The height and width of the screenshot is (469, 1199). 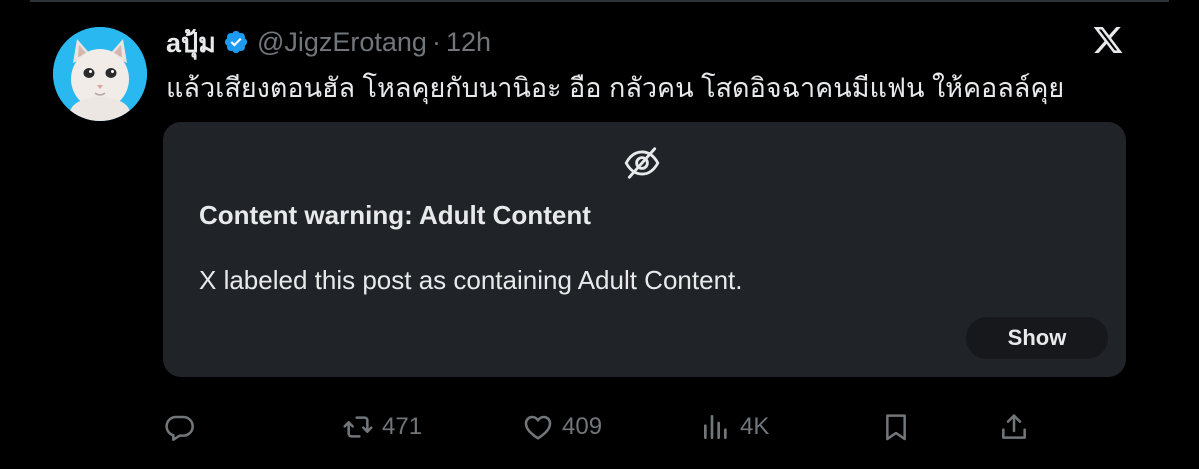 What do you see at coordinates (1108, 40) in the screenshot?
I see `x-logo-icon` at bounding box center [1108, 40].